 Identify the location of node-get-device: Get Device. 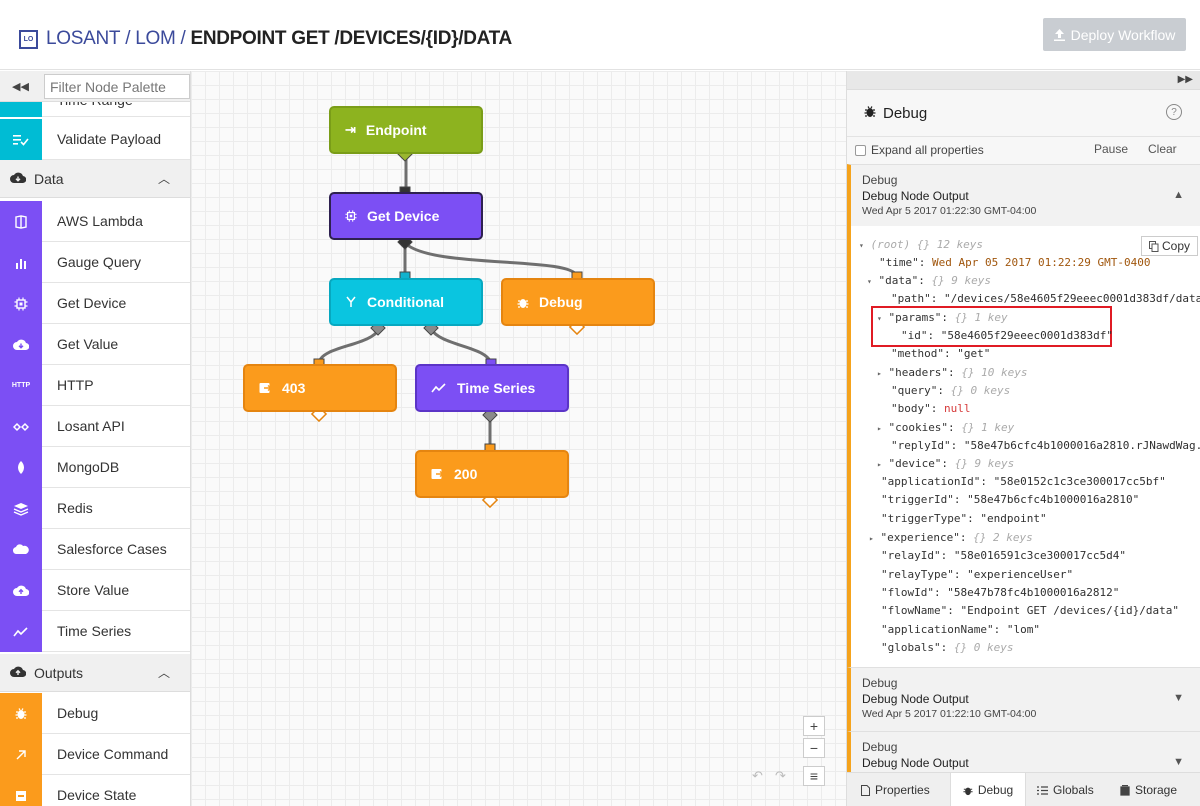
(406, 216).